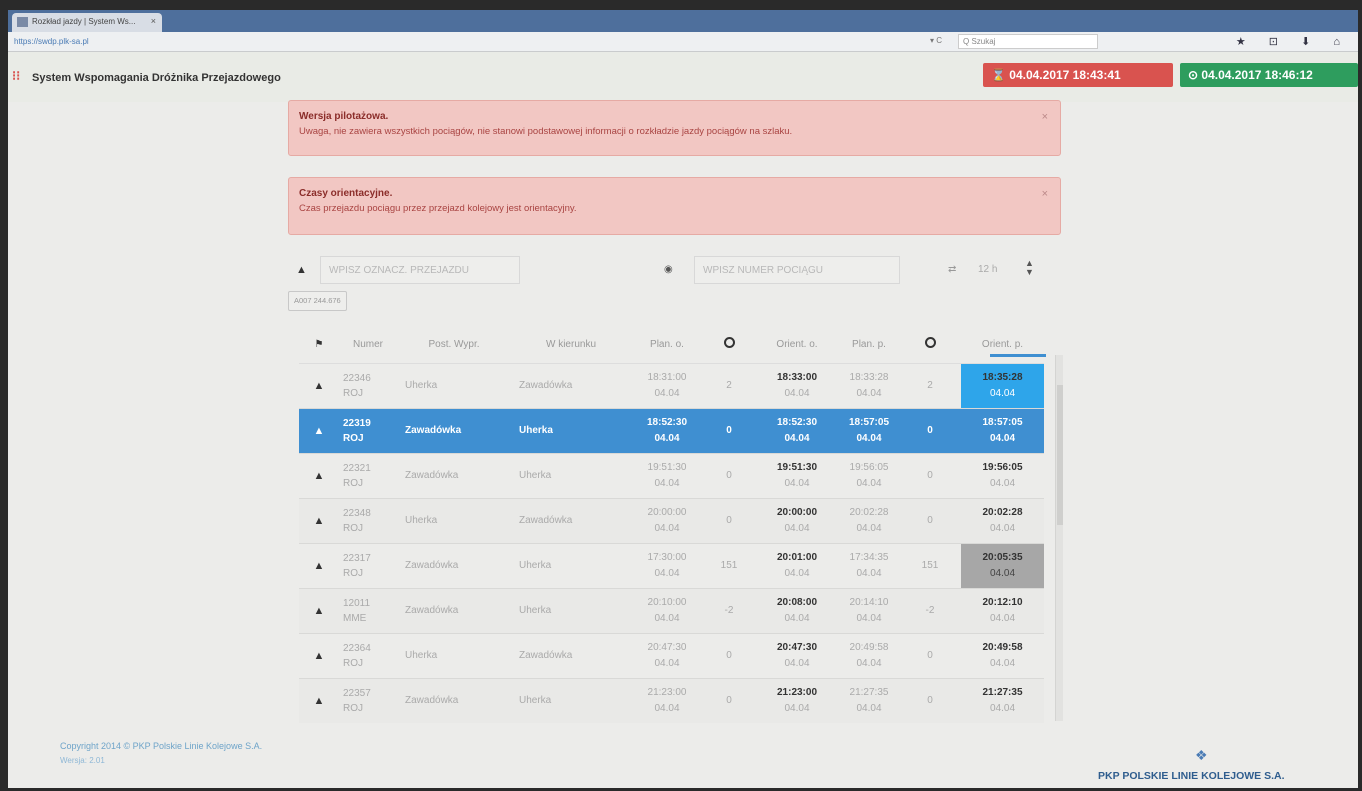 This screenshot has width=1362, height=791. Describe the element at coordinates (869, 467) in the screenshot. I see `time-value: 19:56:05` at that location.